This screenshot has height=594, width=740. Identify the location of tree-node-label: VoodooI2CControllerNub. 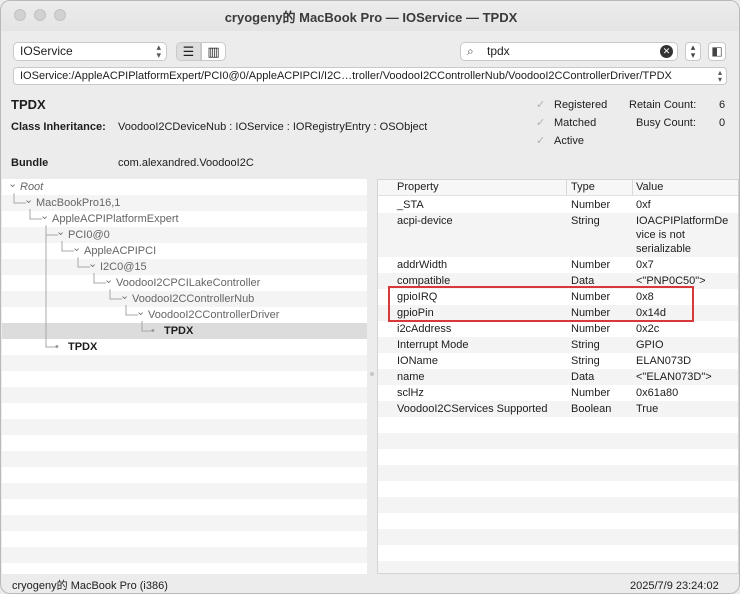
(193, 299).